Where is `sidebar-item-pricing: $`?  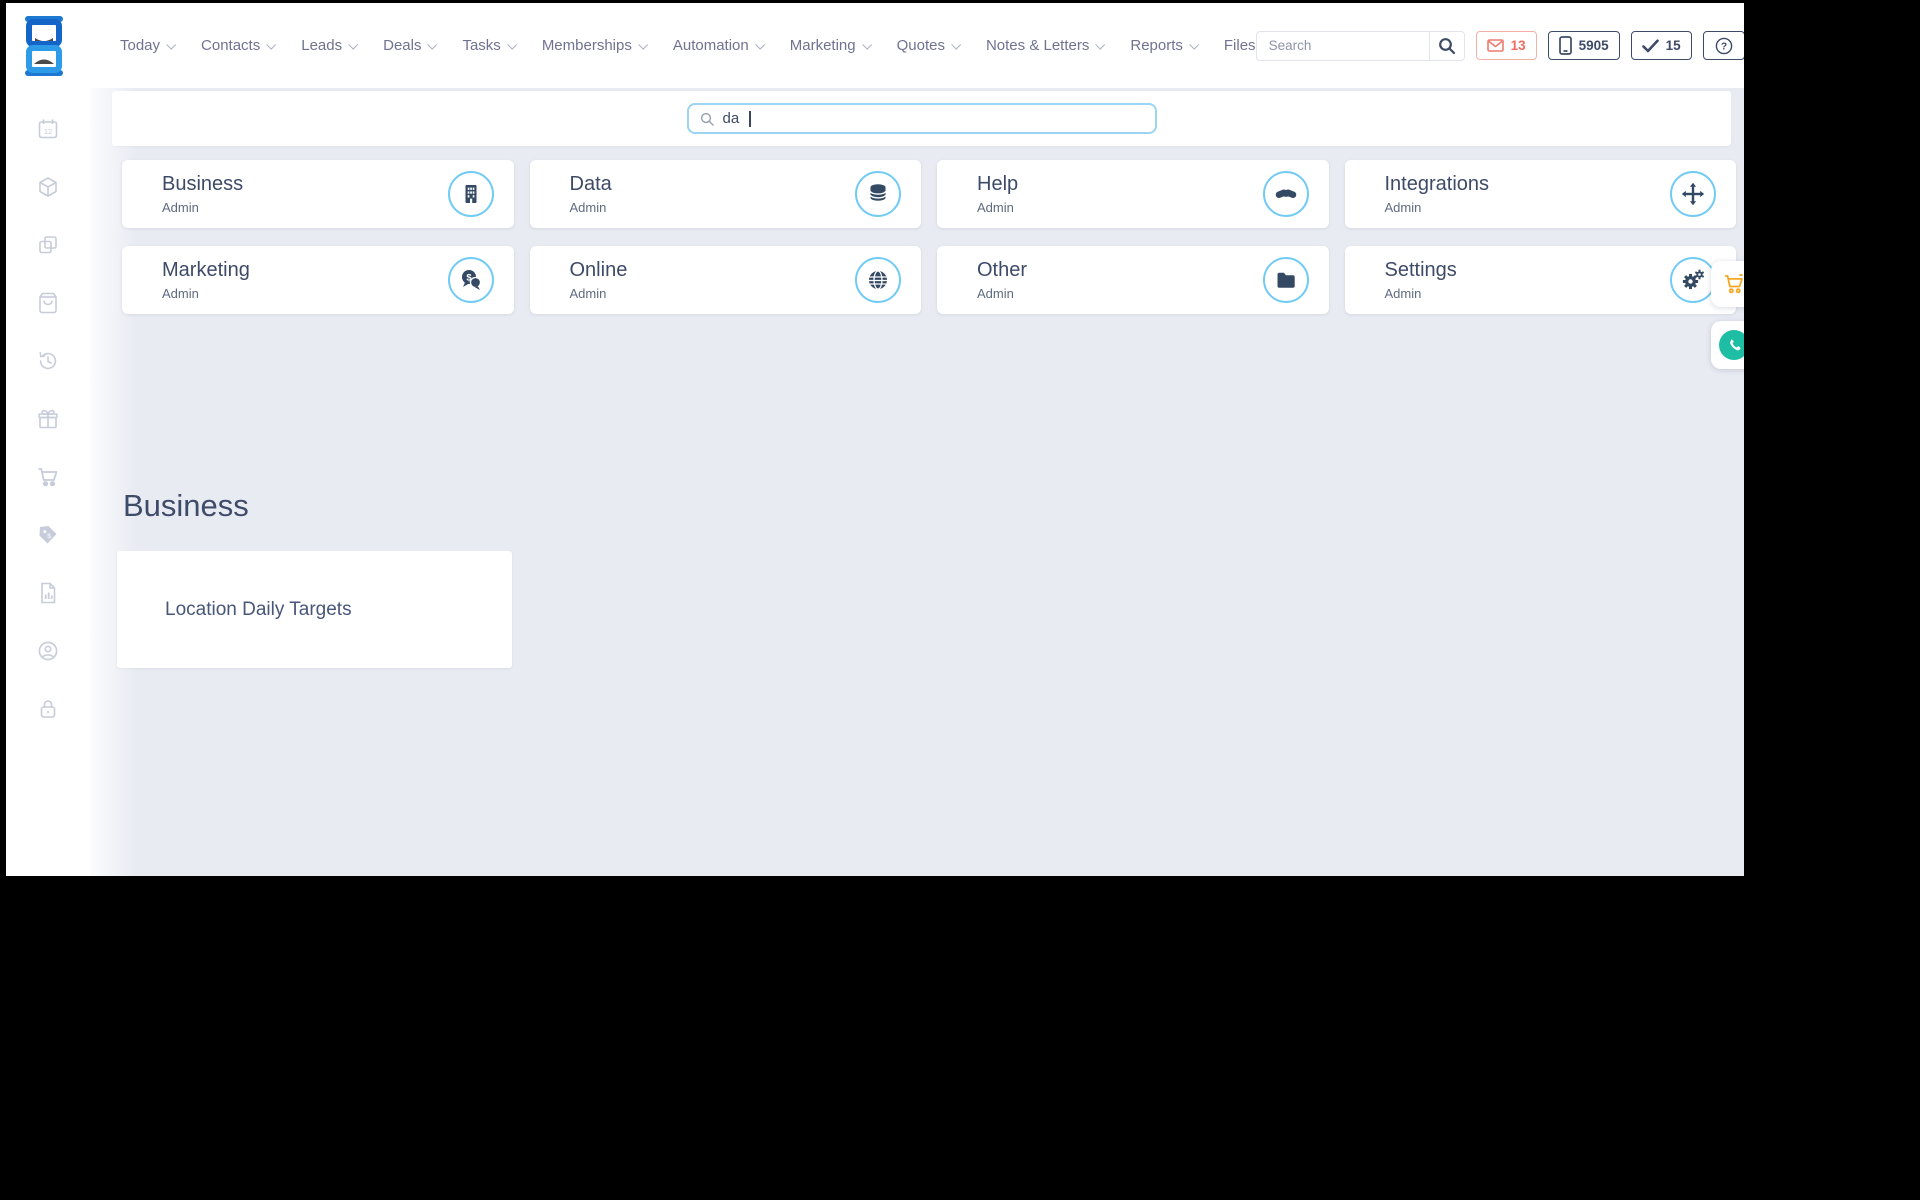
sidebar-item-pricing: $ is located at coordinates (48, 535).